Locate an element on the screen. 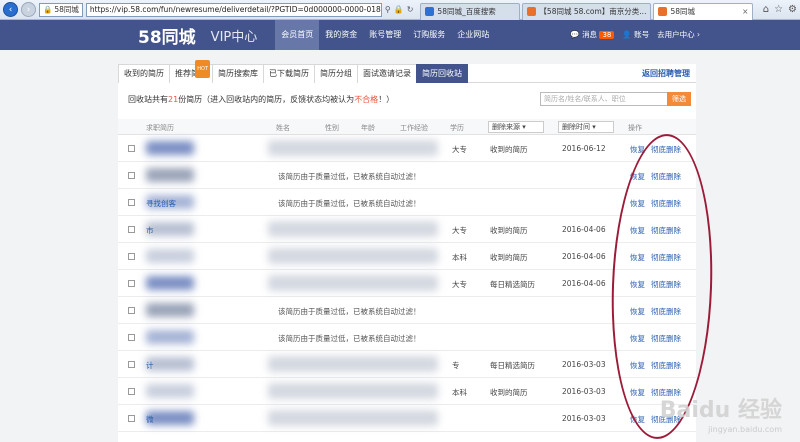  nav-funds: 我的资金 is located at coordinates (341, 35).